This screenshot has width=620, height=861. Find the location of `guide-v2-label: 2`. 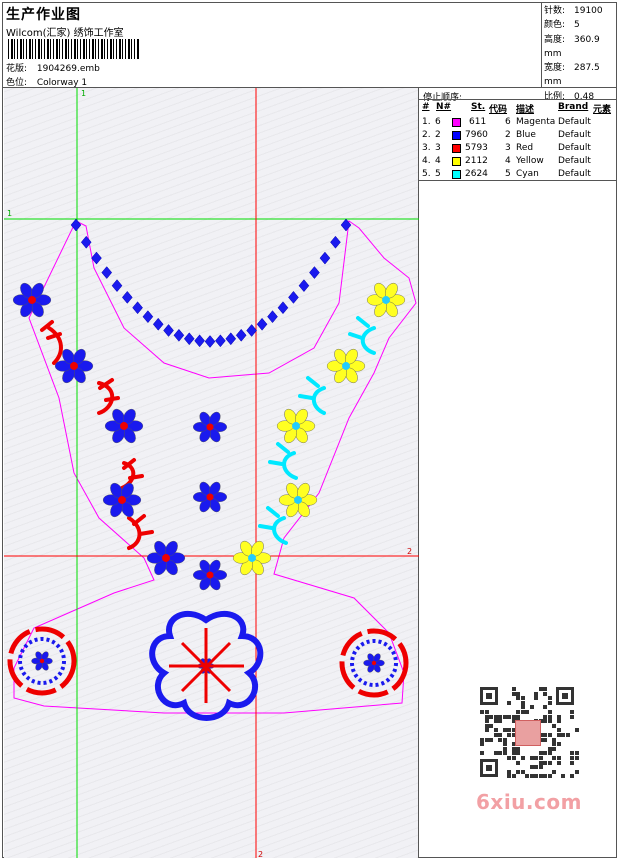

guide-v2-label: 2 is located at coordinates (260, 854).